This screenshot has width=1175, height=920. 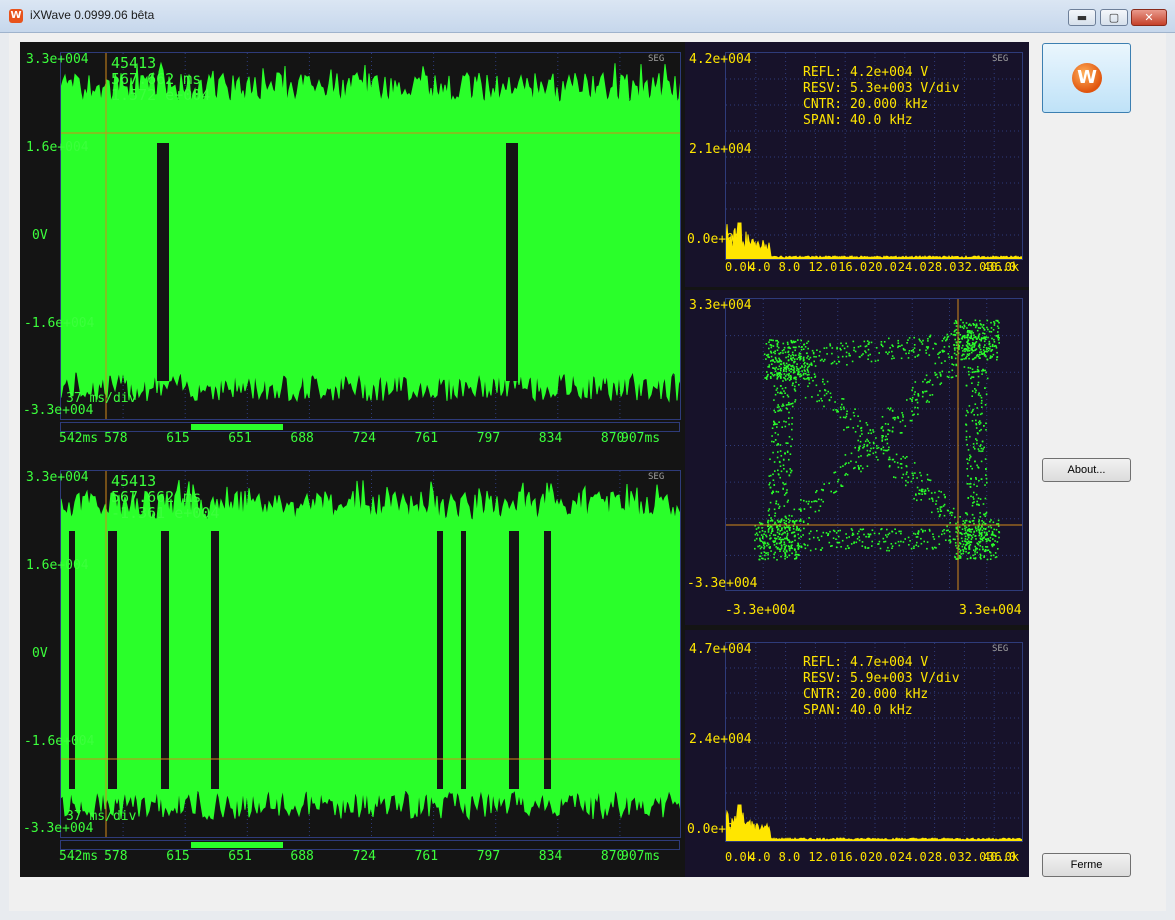 I want to click on spec1-ytick-bottom: 0.0e+00, so click(x=714, y=239).